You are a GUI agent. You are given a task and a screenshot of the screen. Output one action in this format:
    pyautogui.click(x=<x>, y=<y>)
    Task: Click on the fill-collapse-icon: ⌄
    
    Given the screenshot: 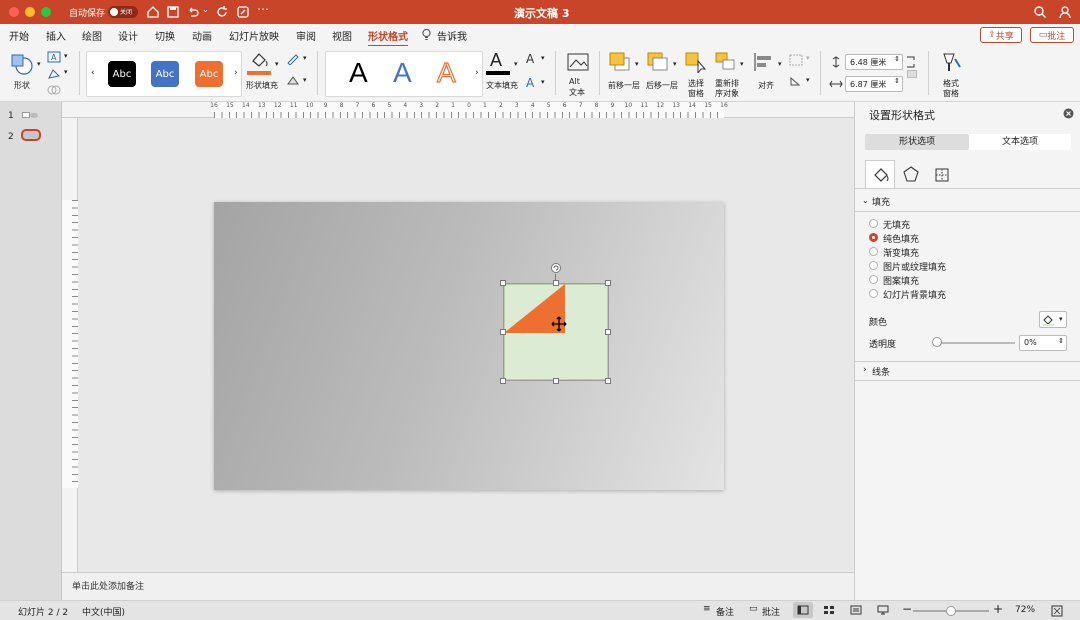 What is the action you would take?
    pyautogui.click(x=865, y=200)
    